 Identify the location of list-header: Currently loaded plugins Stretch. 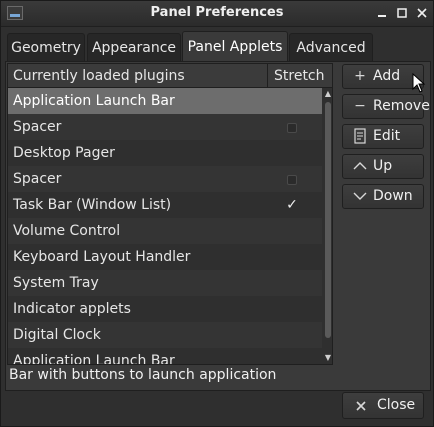
(170, 76).